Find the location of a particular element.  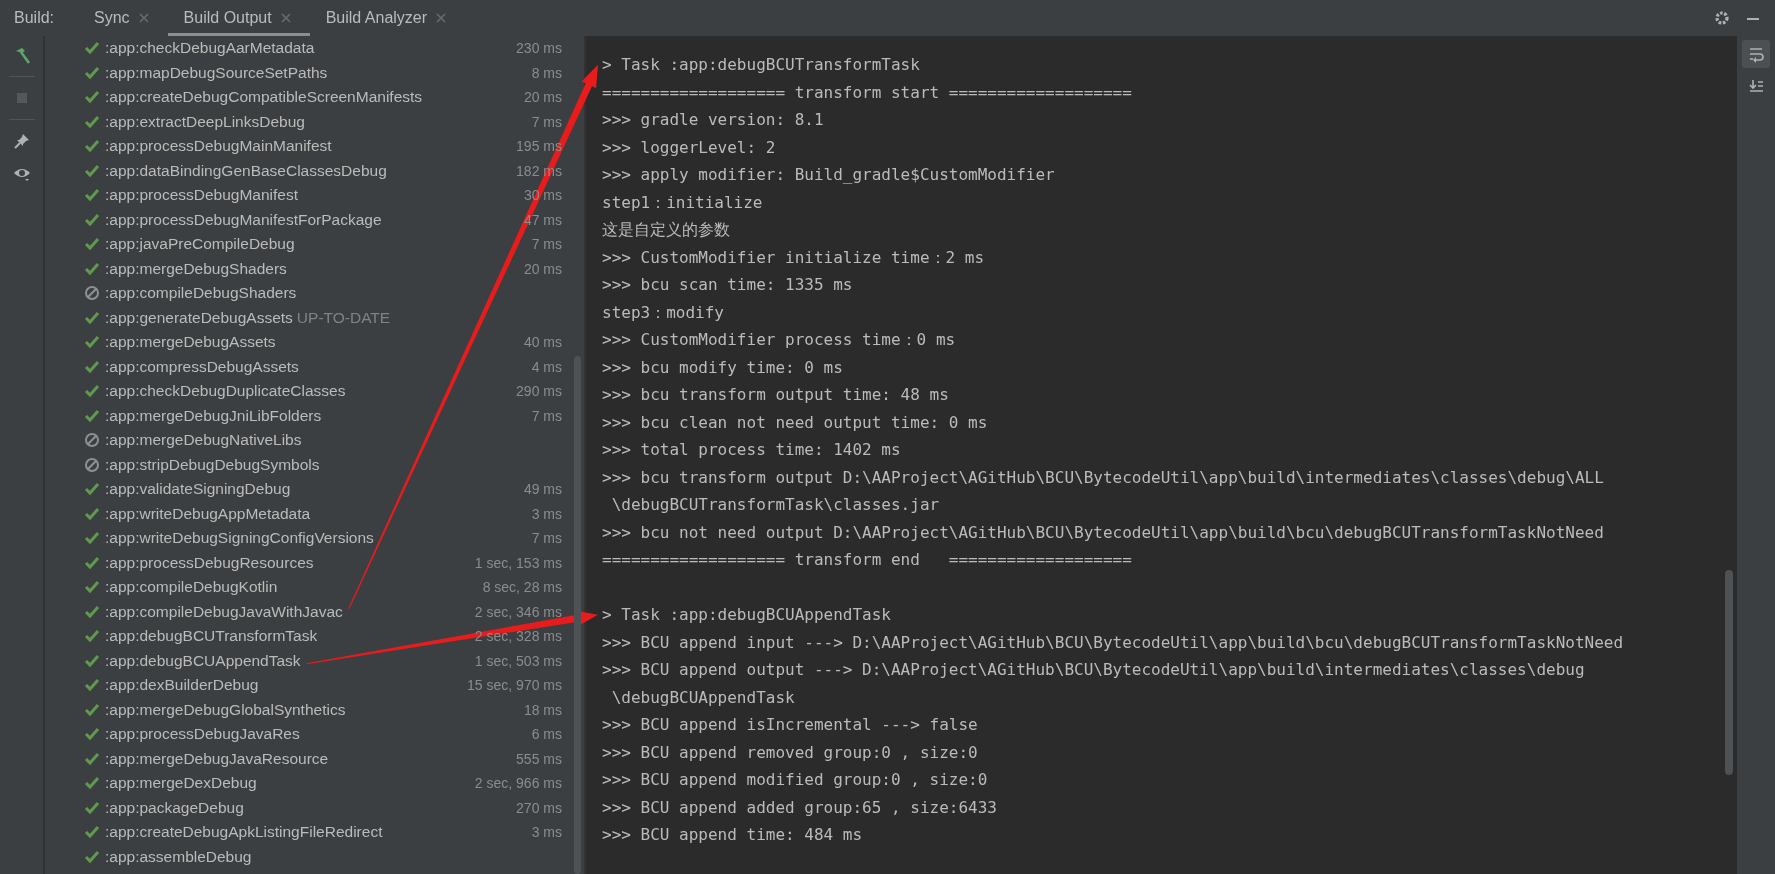

console-line: > Task :app:debugBCUTransformTask is located at coordinates (761, 65).